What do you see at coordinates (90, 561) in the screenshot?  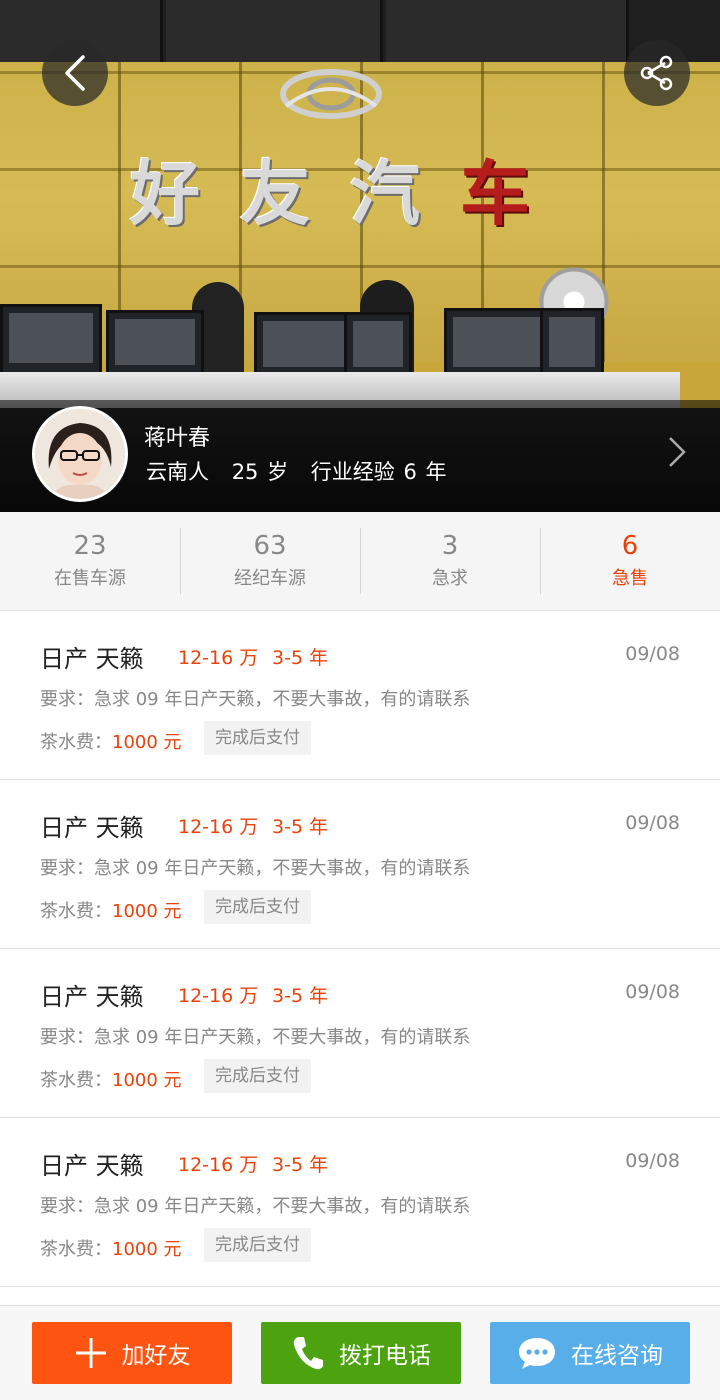 I see `stat-on-sale: 23 在售车源` at bounding box center [90, 561].